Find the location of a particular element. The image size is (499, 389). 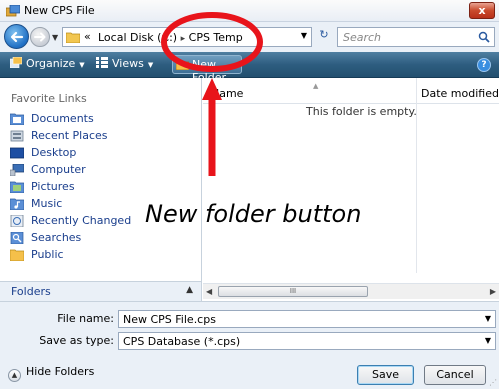

breadcrumb: Local Disk (C:) ▸ CPS Temp is located at coordinates (198, 37).